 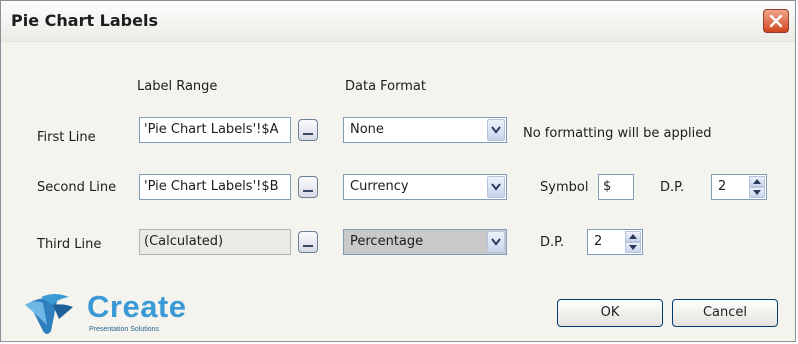 What do you see at coordinates (552, 242) in the screenshot?
I see `third-line-dp-label: D.P.` at bounding box center [552, 242].